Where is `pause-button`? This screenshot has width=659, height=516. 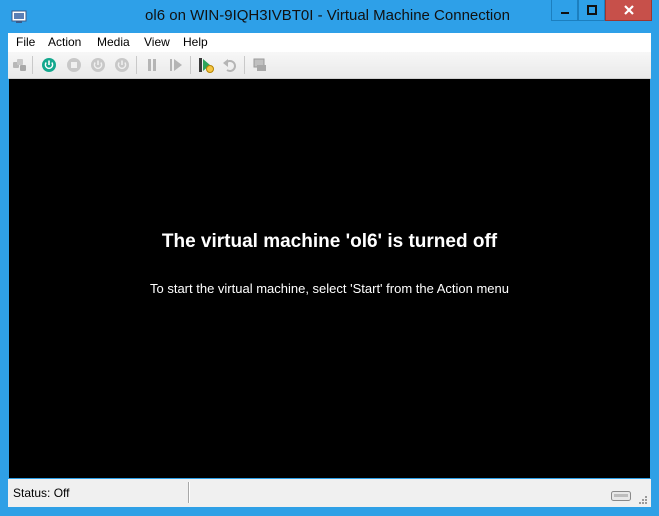
pause-button is located at coordinates (152, 65).